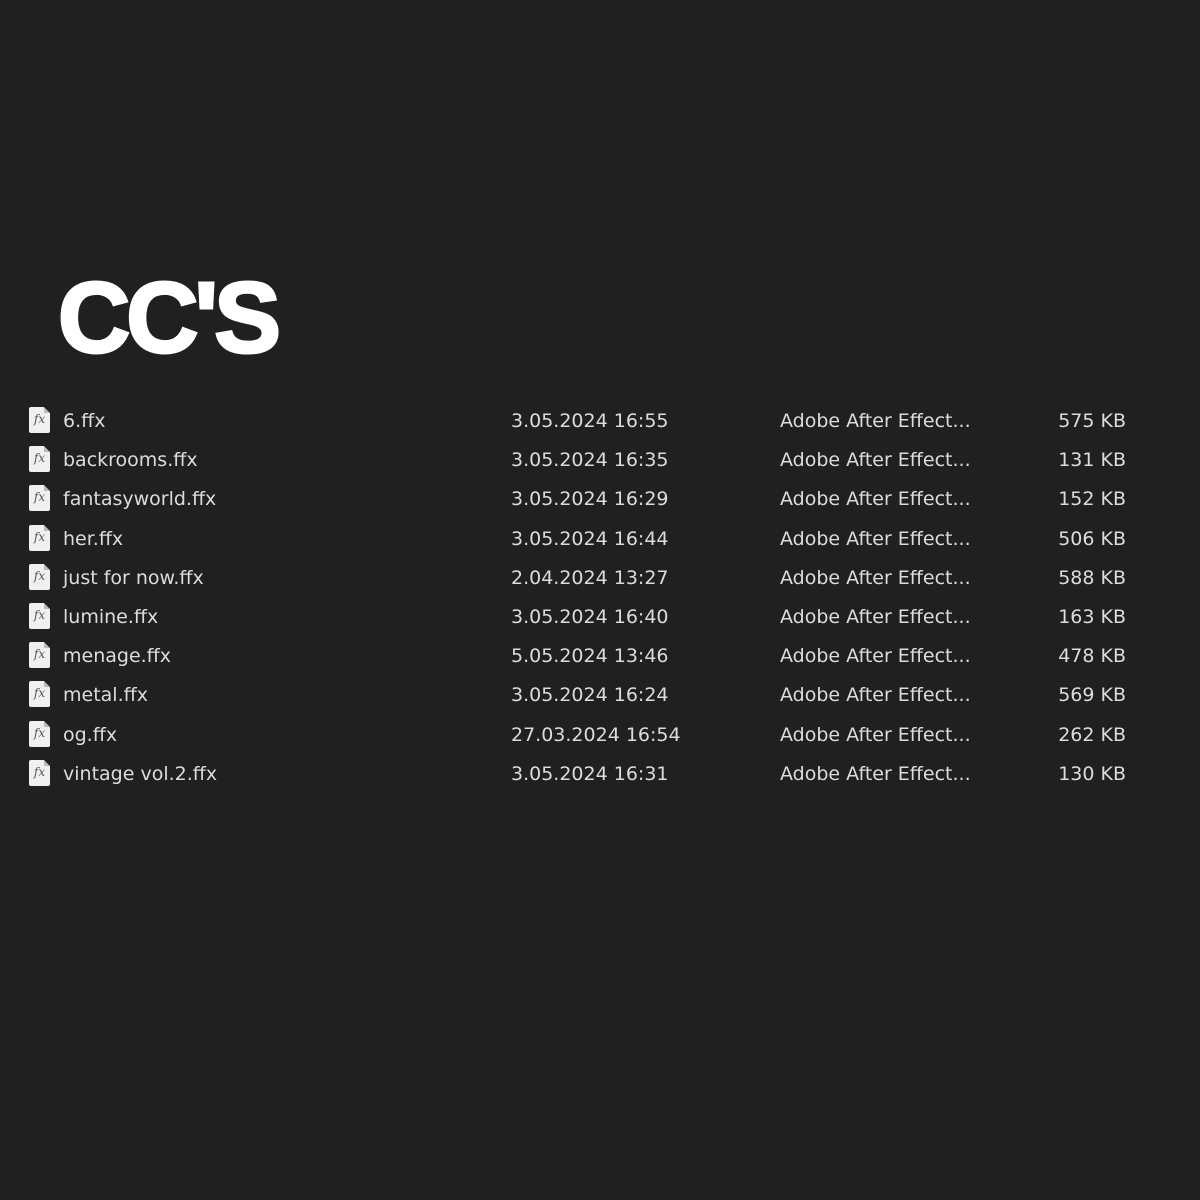 The height and width of the screenshot is (1200, 1200). Describe the element at coordinates (590, 656) in the screenshot. I see `file-date-modified: 5.05.2024 13:46` at that location.